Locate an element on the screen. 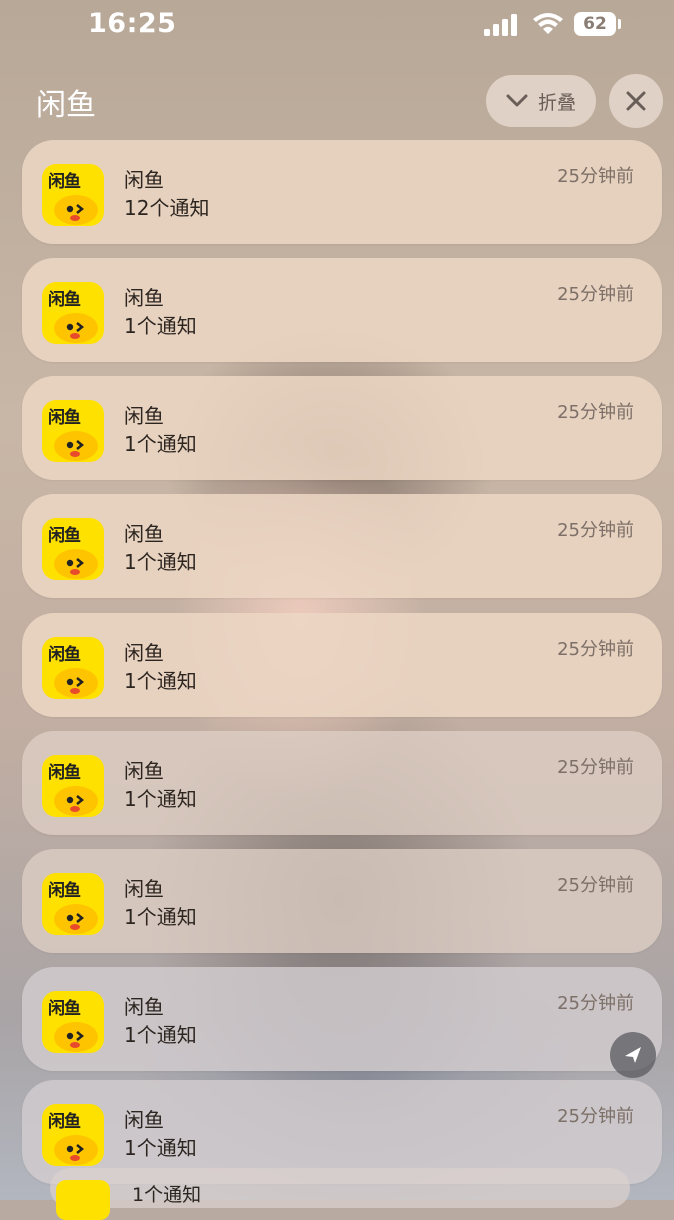 The width and height of the screenshot is (674, 1220). send-icon is located at coordinates (633, 1055).